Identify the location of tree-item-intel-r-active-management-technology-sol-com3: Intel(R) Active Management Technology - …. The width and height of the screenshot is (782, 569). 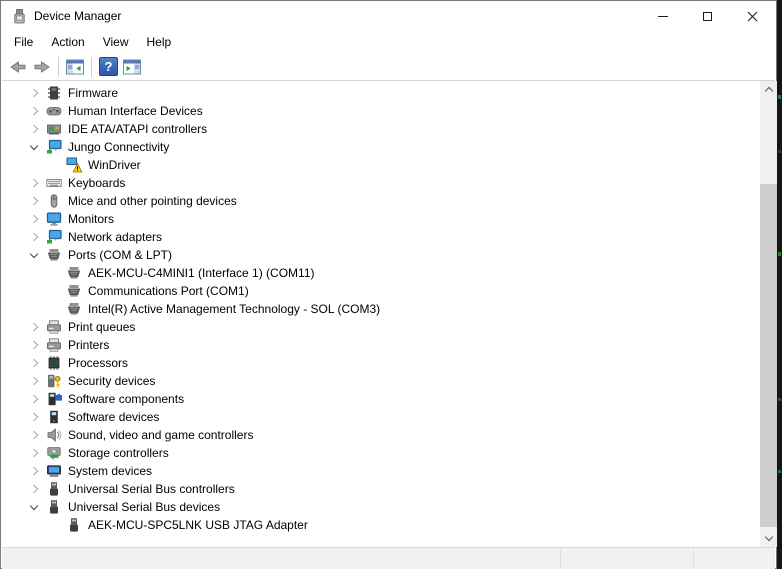
(381, 309).